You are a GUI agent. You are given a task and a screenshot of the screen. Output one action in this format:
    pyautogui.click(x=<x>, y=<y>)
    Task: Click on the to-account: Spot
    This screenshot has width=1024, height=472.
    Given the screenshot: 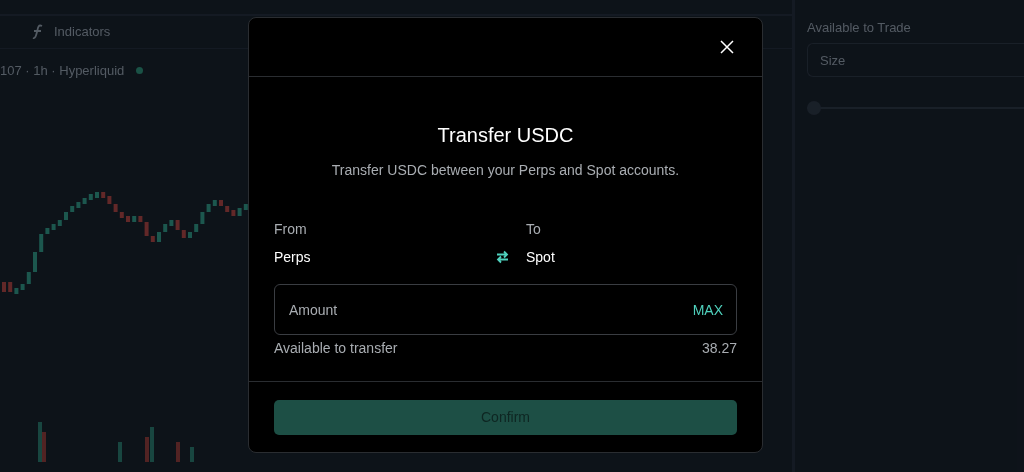 What is the action you would take?
    pyautogui.click(x=541, y=257)
    